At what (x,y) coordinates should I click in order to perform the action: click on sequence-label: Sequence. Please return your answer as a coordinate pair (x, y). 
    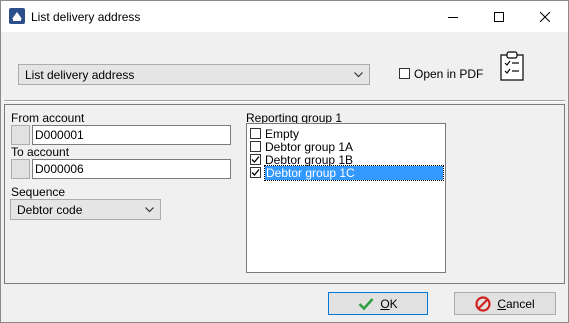
    Looking at the image, I should click on (38, 192).